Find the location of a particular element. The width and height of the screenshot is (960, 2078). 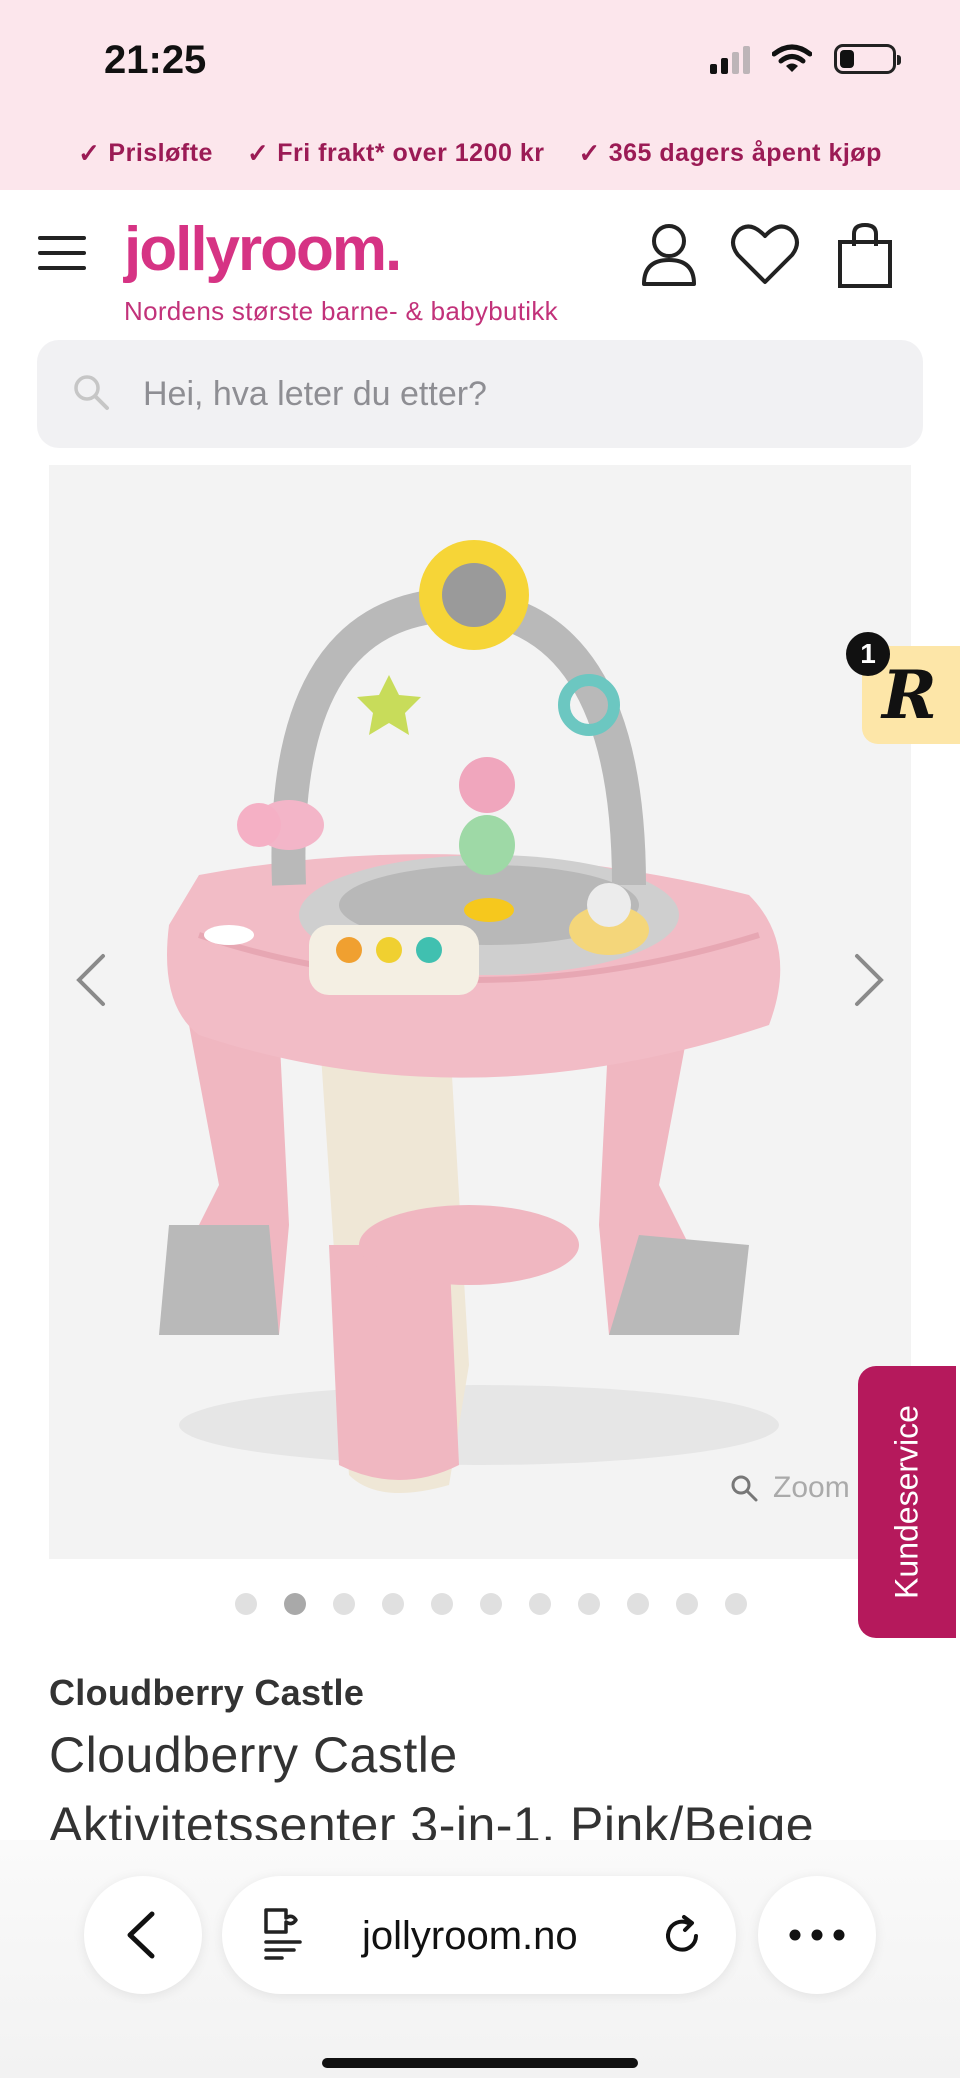

usp-item: ✓ Fri frakt* over 1200 kr is located at coordinates (395, 153).